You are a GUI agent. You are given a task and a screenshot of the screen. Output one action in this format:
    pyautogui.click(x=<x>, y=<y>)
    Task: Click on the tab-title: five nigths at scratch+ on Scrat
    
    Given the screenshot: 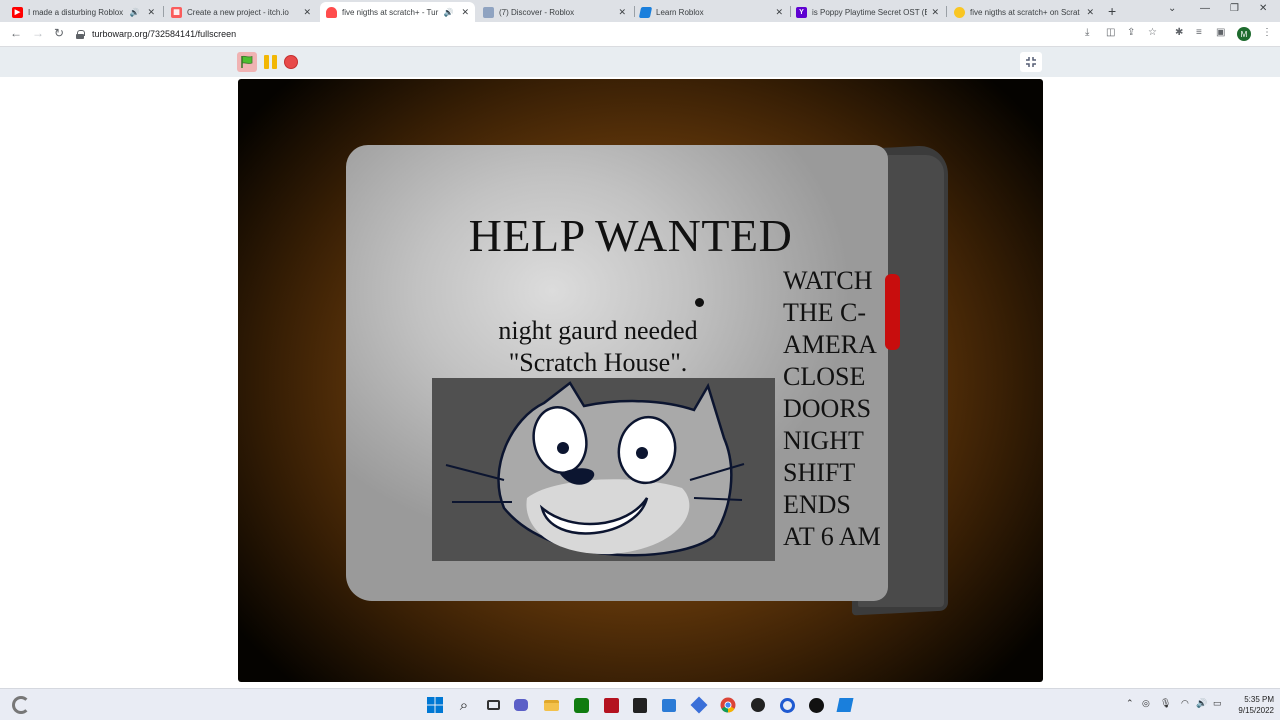 What is the action you would take?
    pyautogui.click(x=1025, y=12)
    